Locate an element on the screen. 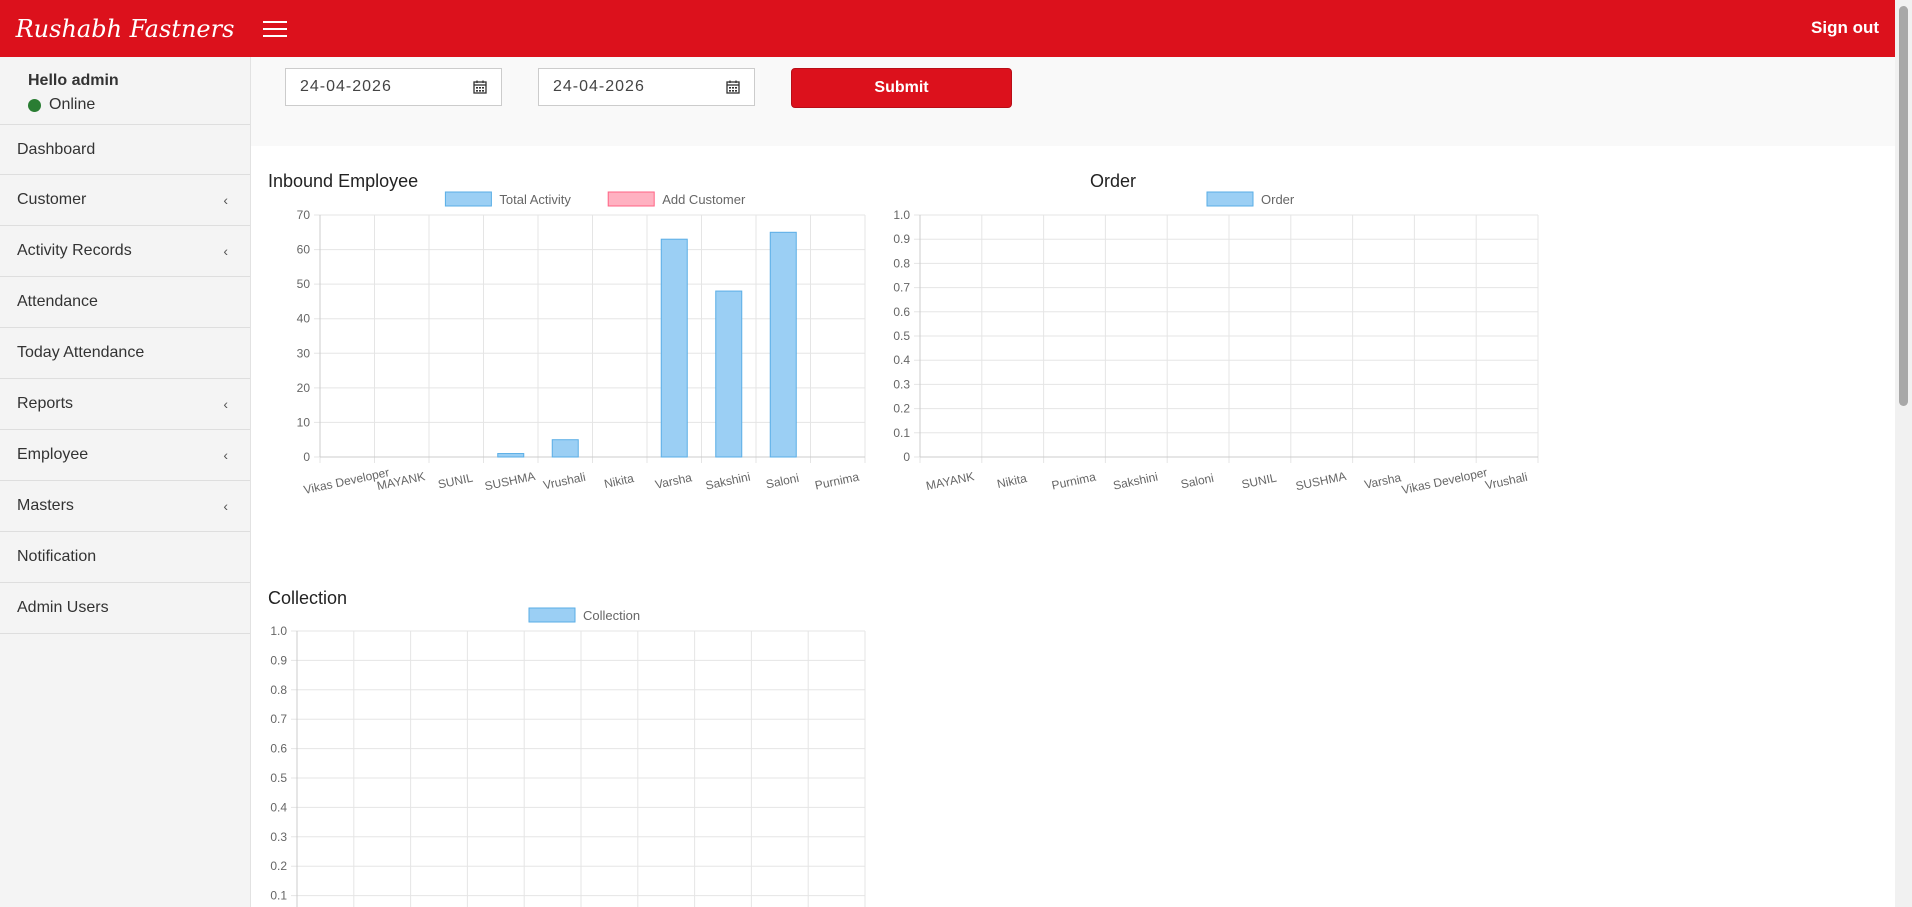 The image size is (1912, 907). x-tick-label: SUNIL is located at coordinates (1259, 480).